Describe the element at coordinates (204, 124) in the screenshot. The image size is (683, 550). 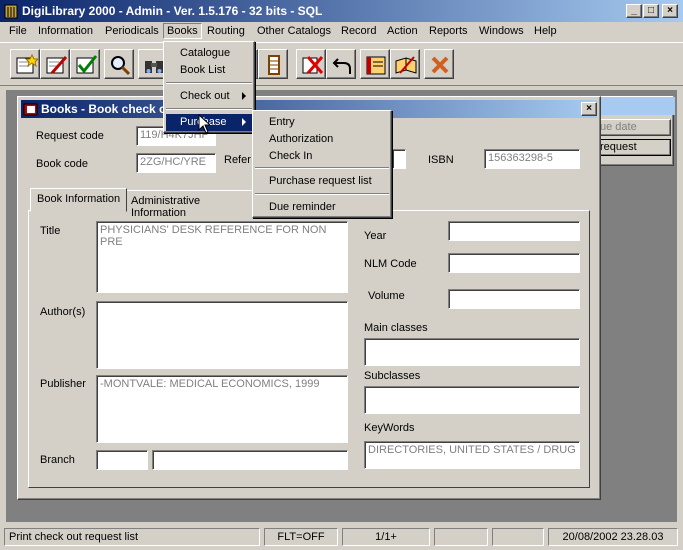
I see `mouse-cursor-icon` at that location.